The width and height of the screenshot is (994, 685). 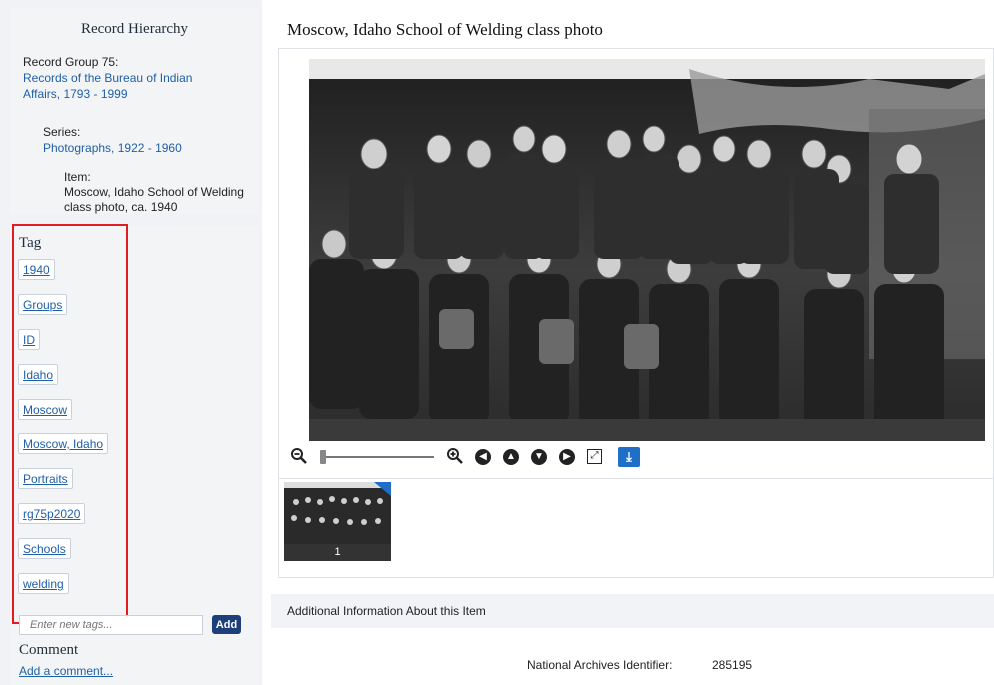 I want to click on record-hierarchy-title: Record Hierarchy, so click(x=134, y=29).